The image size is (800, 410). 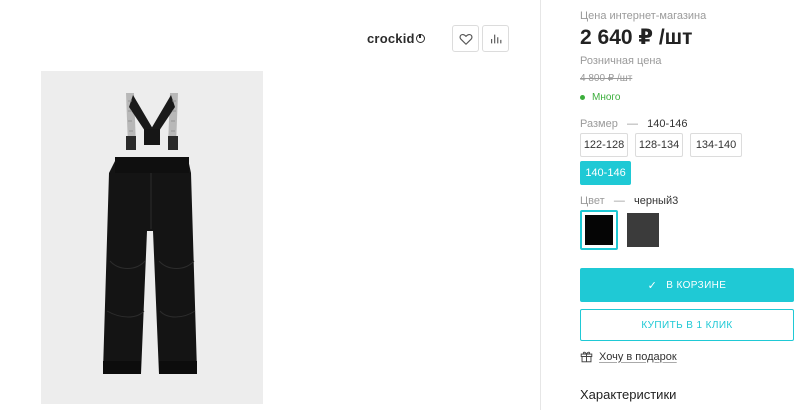 I want to click on color-swatch-black, so click(x=599, y=230).